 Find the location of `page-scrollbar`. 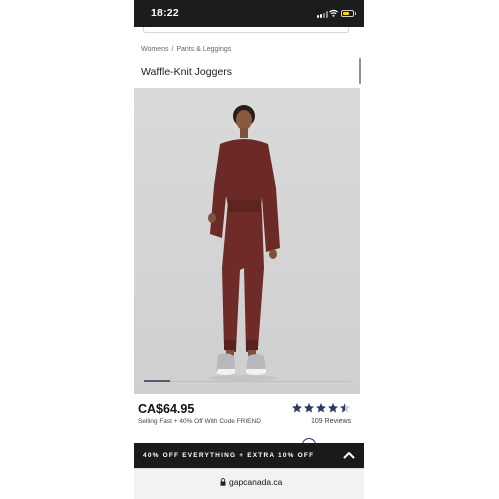

page-scrollbar is located at coordinates (360, 71).